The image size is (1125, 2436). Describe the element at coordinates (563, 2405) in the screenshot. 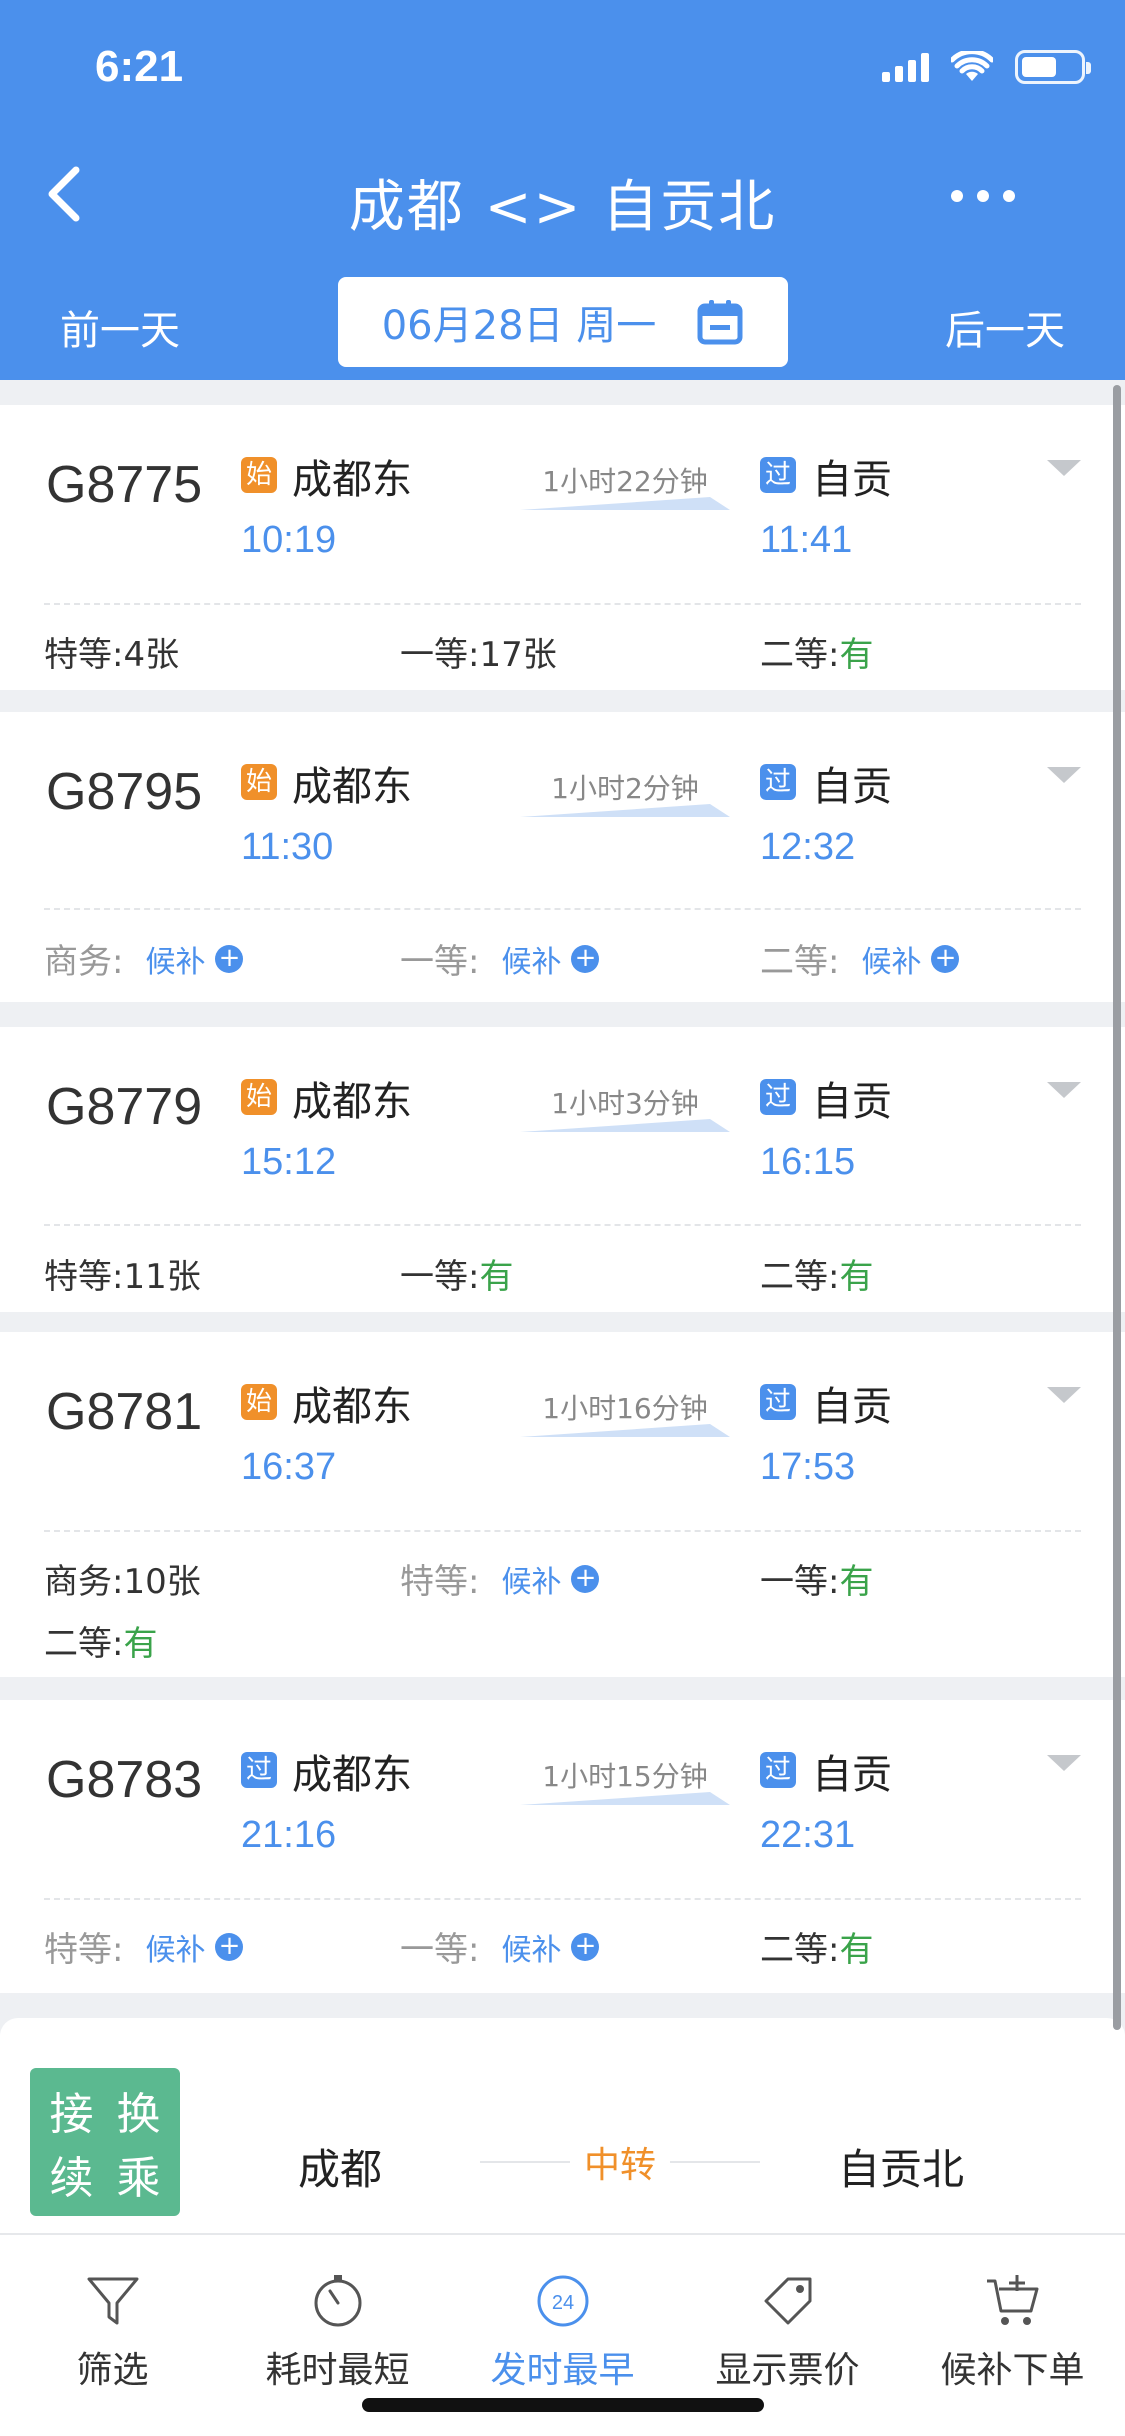

I see `home-indicator` at that location.